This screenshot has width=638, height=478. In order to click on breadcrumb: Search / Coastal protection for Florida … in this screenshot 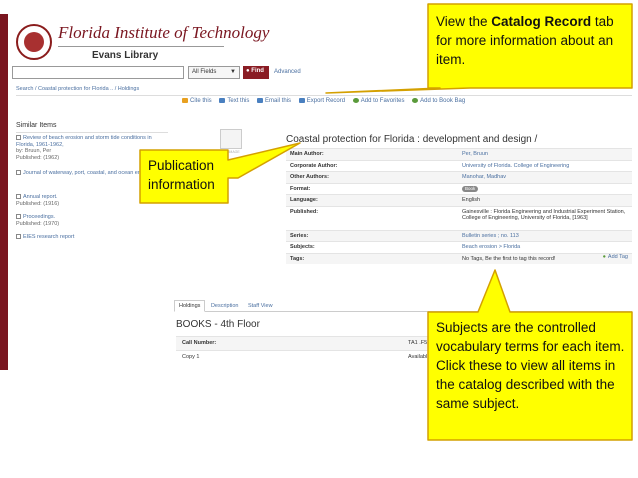, I will do `click(324, 90)`.